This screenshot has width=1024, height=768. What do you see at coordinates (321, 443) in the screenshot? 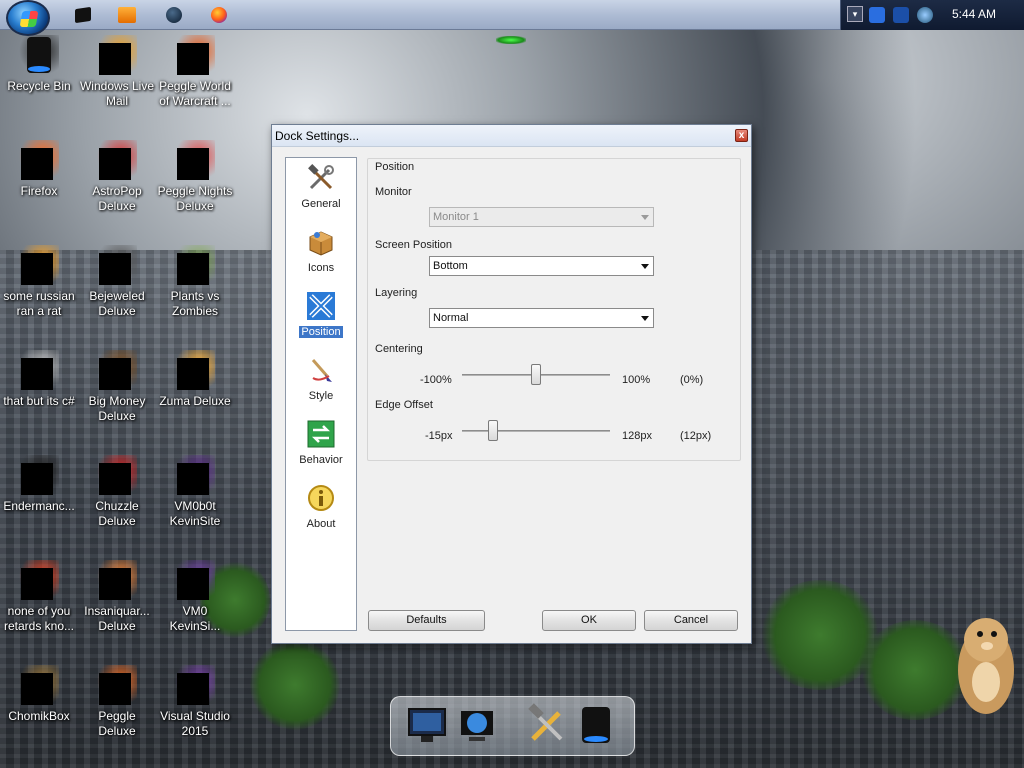
I see `sidebar-item-behavior: Behavior` at bounding box center [321, 443].